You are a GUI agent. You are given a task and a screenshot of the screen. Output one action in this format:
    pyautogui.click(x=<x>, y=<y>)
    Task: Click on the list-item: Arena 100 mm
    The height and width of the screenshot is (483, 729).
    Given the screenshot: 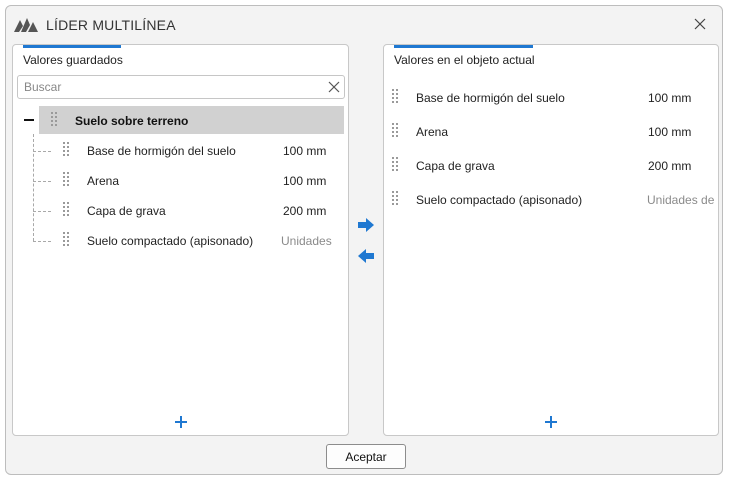 What is the action you would take?
    pyautogui.click(x=553, y=132)
    